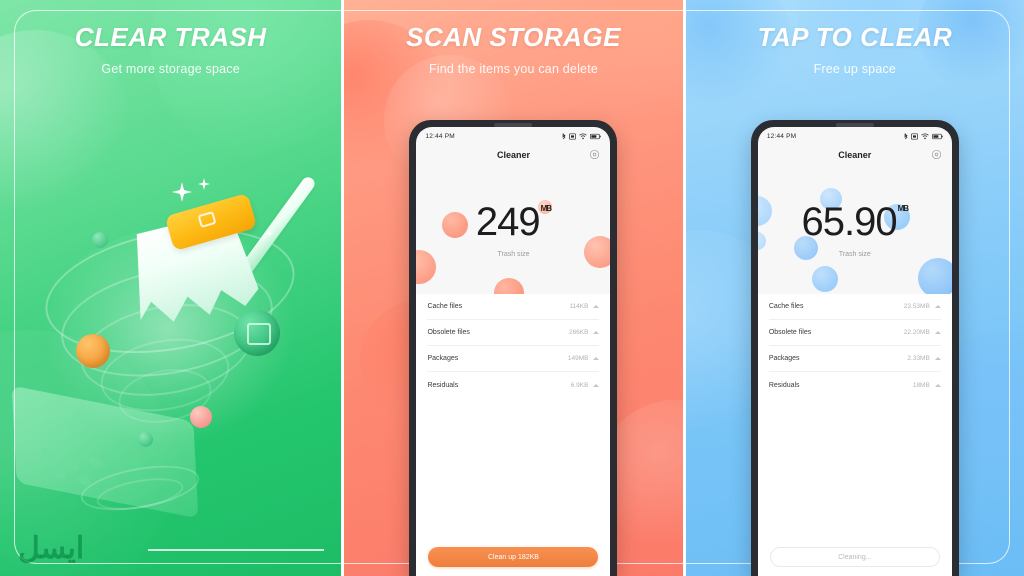 The height and width of the screenshot is (576, 1024). What do you see at coordinates (578, 332) in the screenshot?
I see `row-size: 266KB` at bounding box center [578, 332].